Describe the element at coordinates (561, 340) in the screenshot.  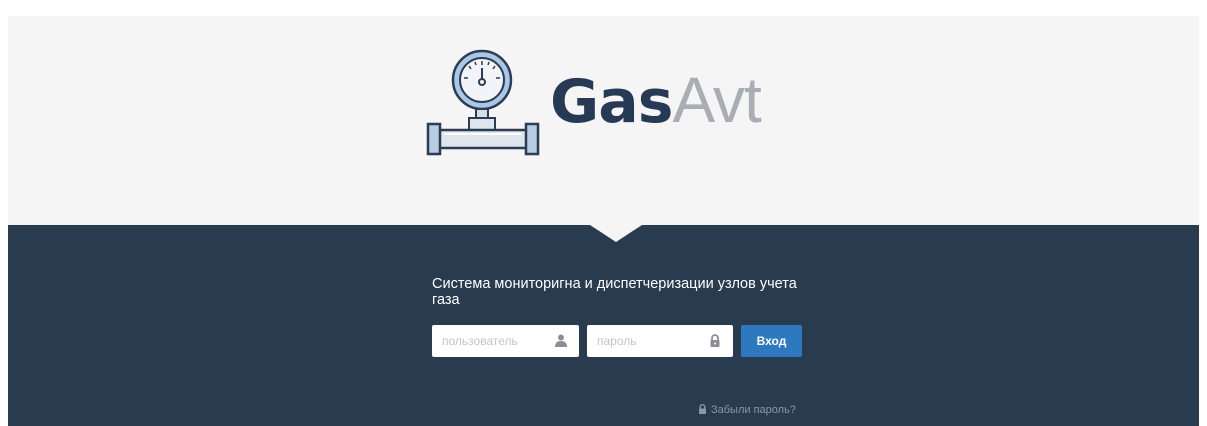
I see `user-icon` at that location.